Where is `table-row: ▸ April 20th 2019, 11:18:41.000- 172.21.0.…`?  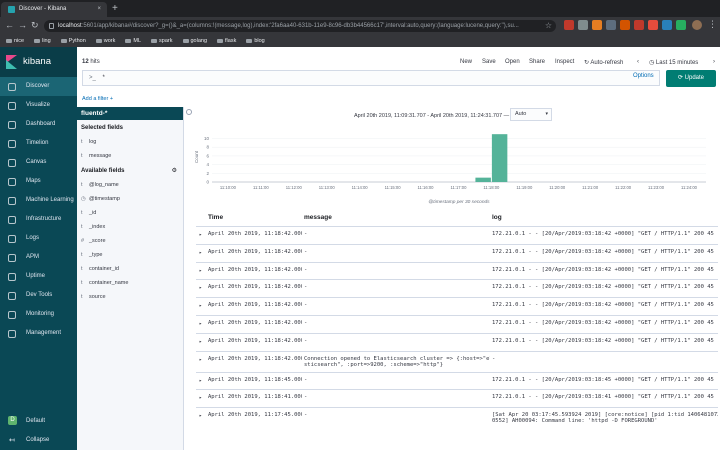 table-row: ▸ April 20th 2019, 11:18:41.000- 172.21.0.… is located at coordinates (457, 398).